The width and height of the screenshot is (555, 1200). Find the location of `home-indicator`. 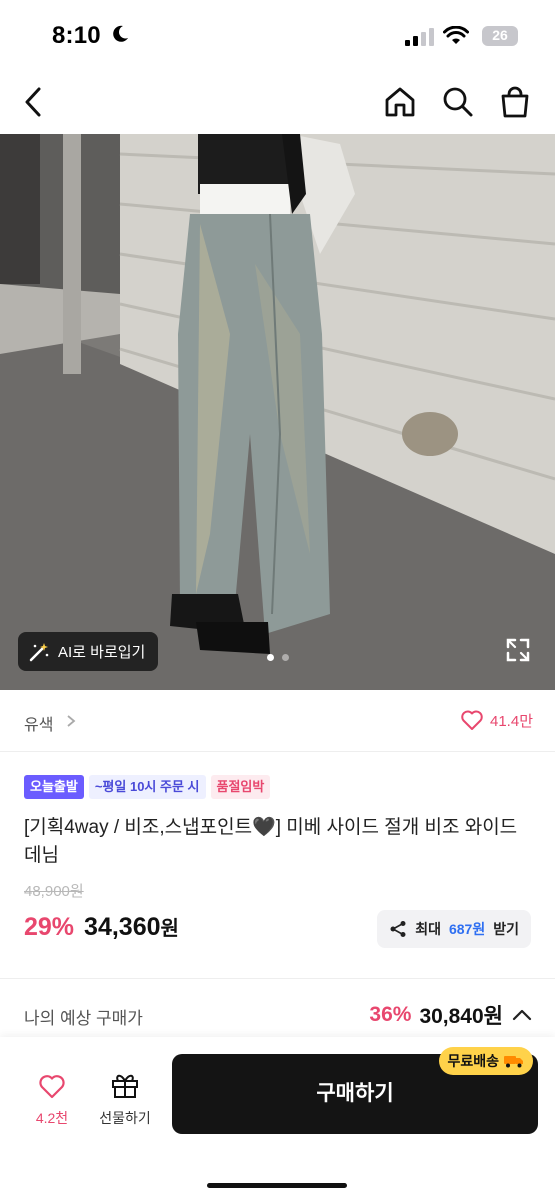

home-indicator is located at coordinates (277, 1185).